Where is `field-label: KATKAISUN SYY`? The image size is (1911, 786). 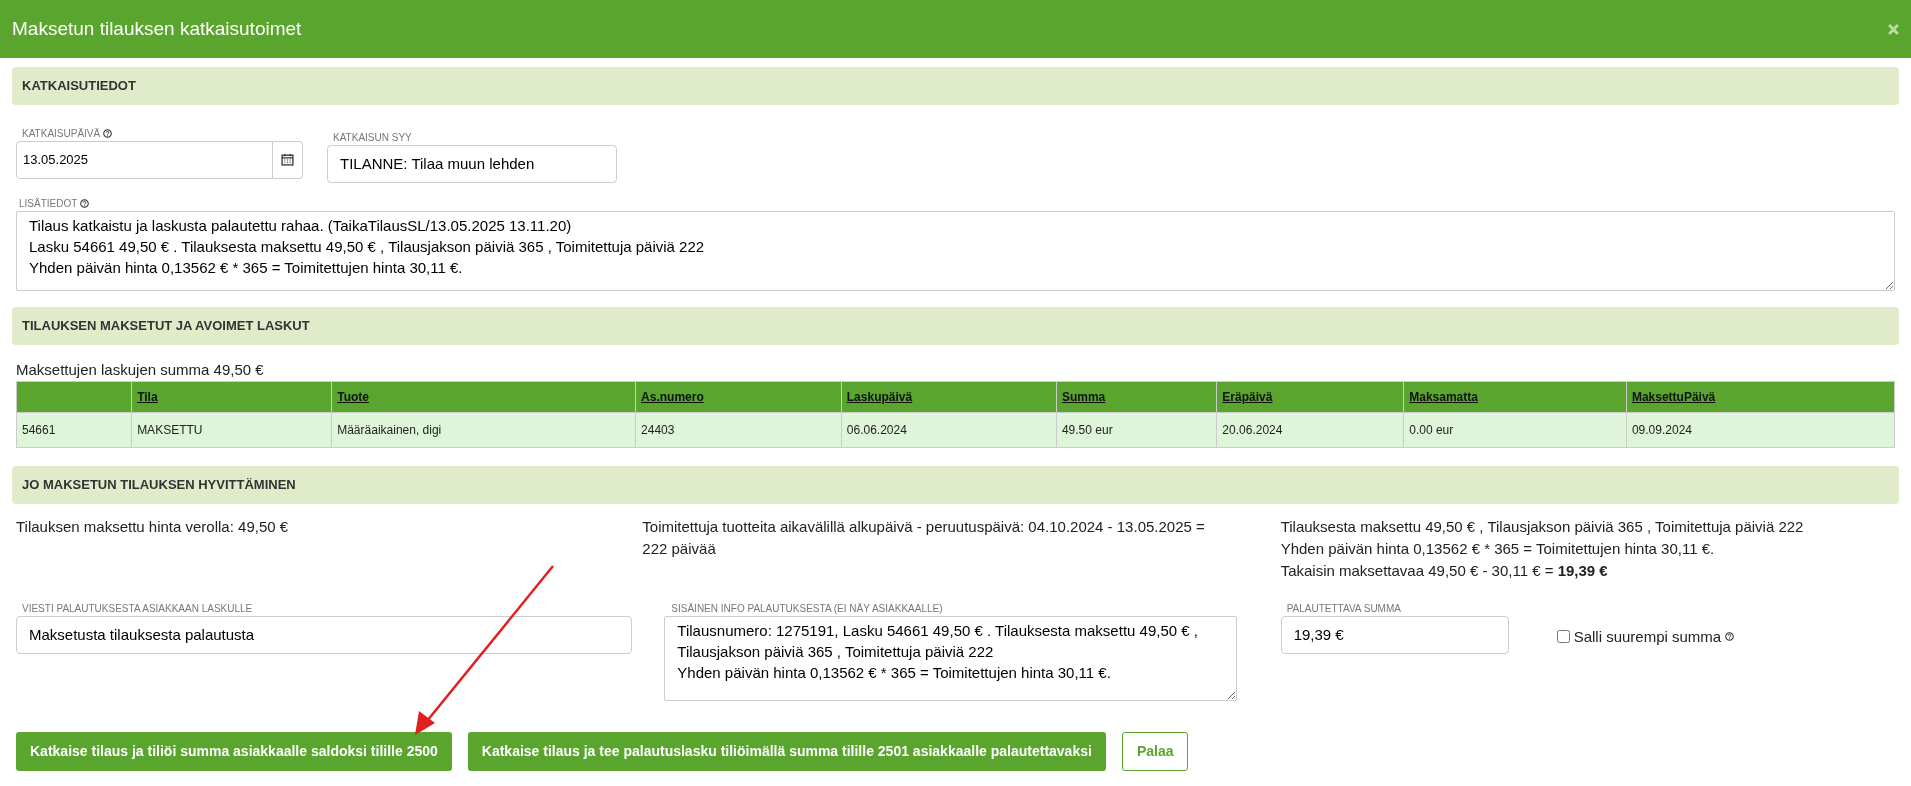 field-label: KATKAISUN SYY is located at coordinates (372, 137).